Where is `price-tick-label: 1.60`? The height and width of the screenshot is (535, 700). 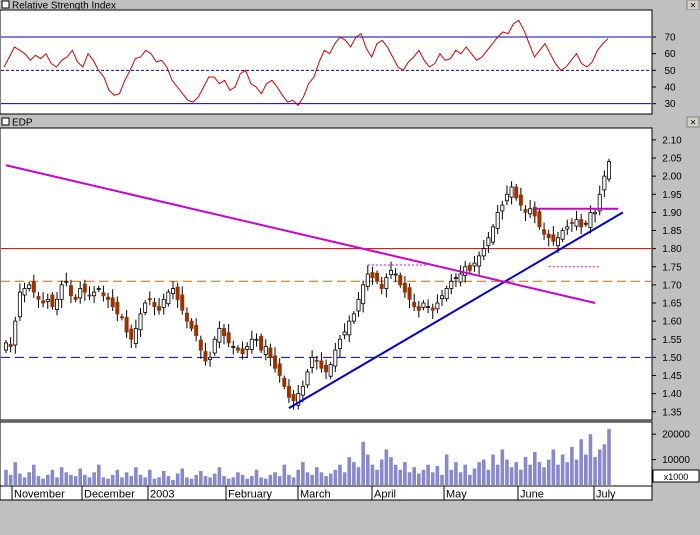
price-tick-label: 1.60 is located at coordinates (672, 322).